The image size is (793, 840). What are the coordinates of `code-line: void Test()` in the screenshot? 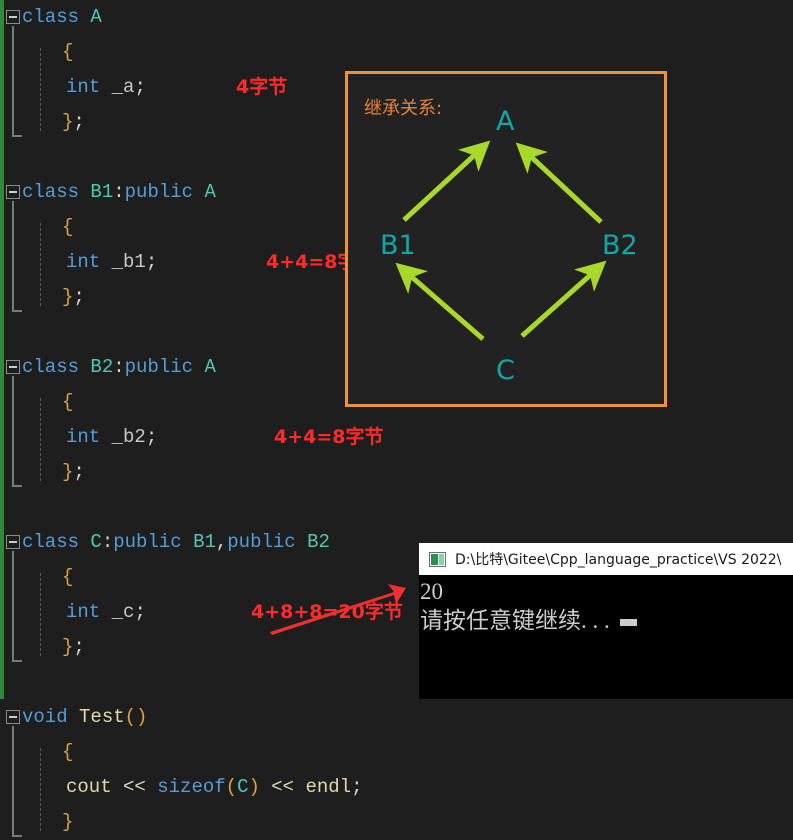 It's located at (210, 717).